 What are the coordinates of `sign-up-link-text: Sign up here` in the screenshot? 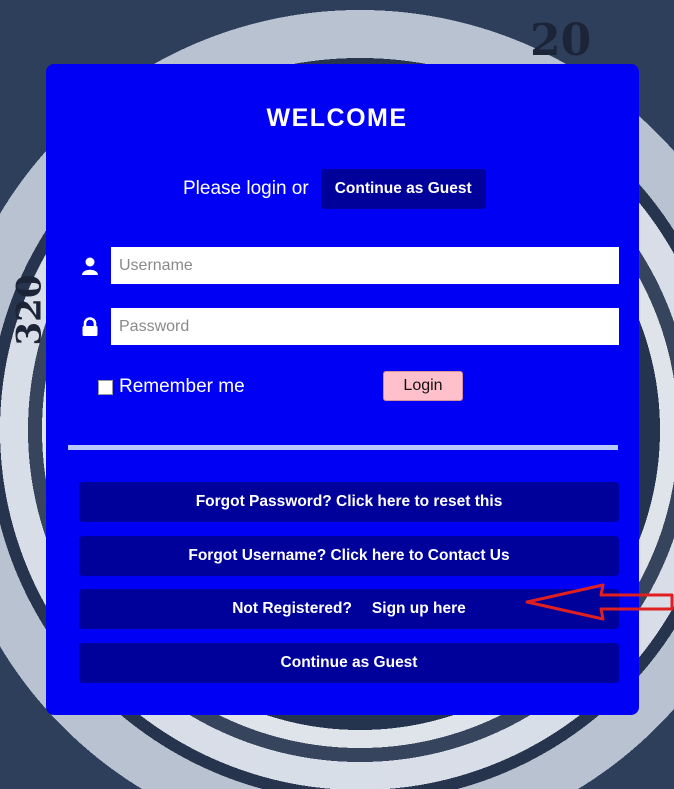 It's located at (418, 608).